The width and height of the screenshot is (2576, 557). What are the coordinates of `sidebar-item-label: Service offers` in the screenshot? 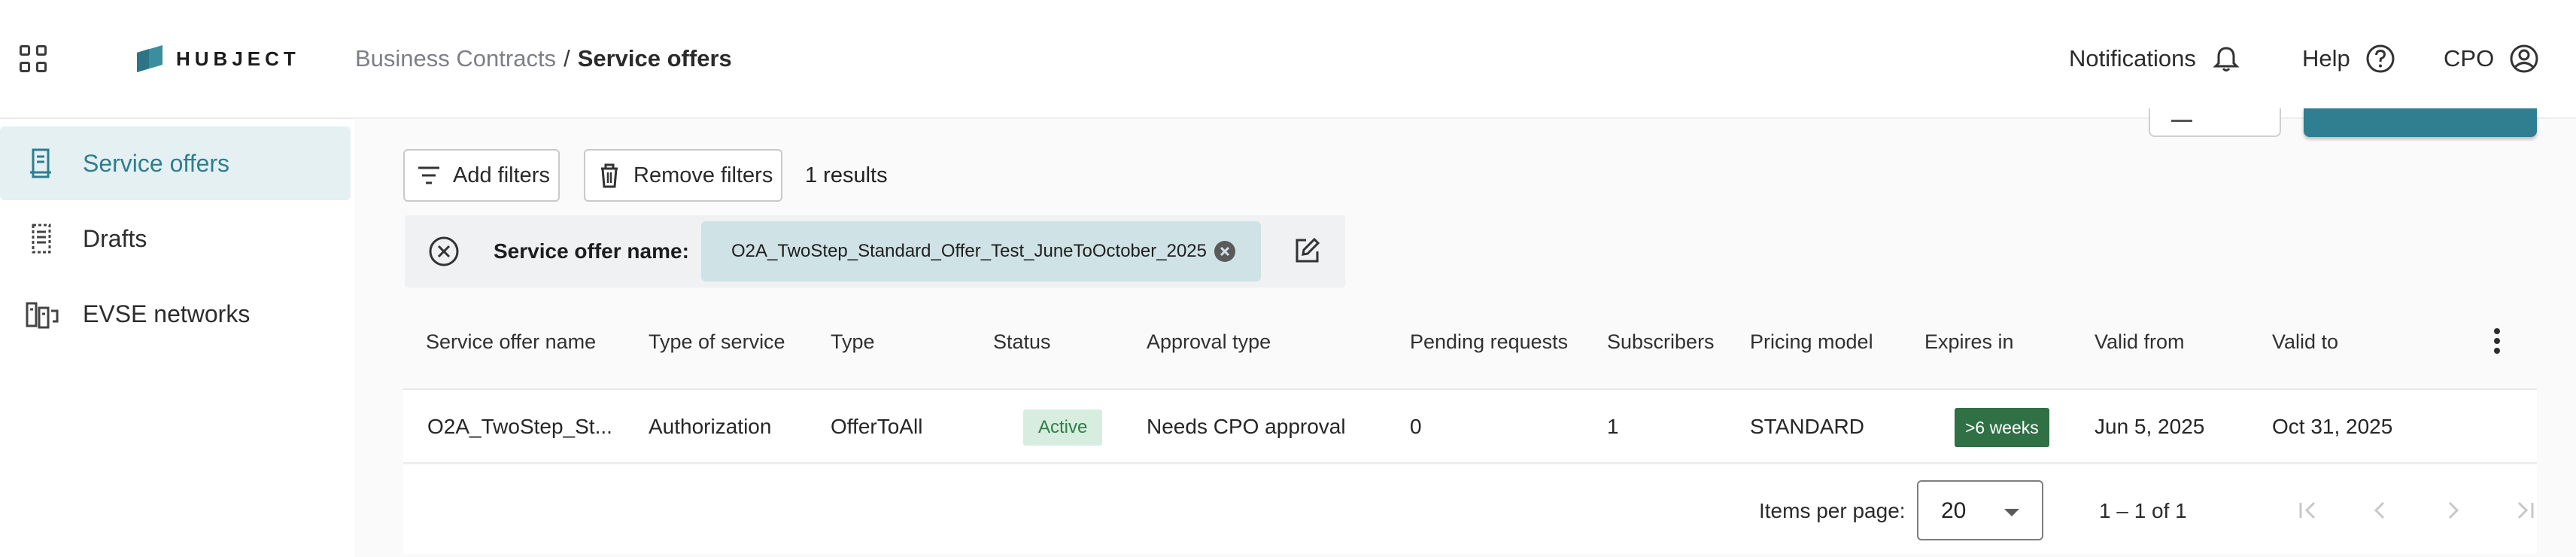 It's located at (157, 163).